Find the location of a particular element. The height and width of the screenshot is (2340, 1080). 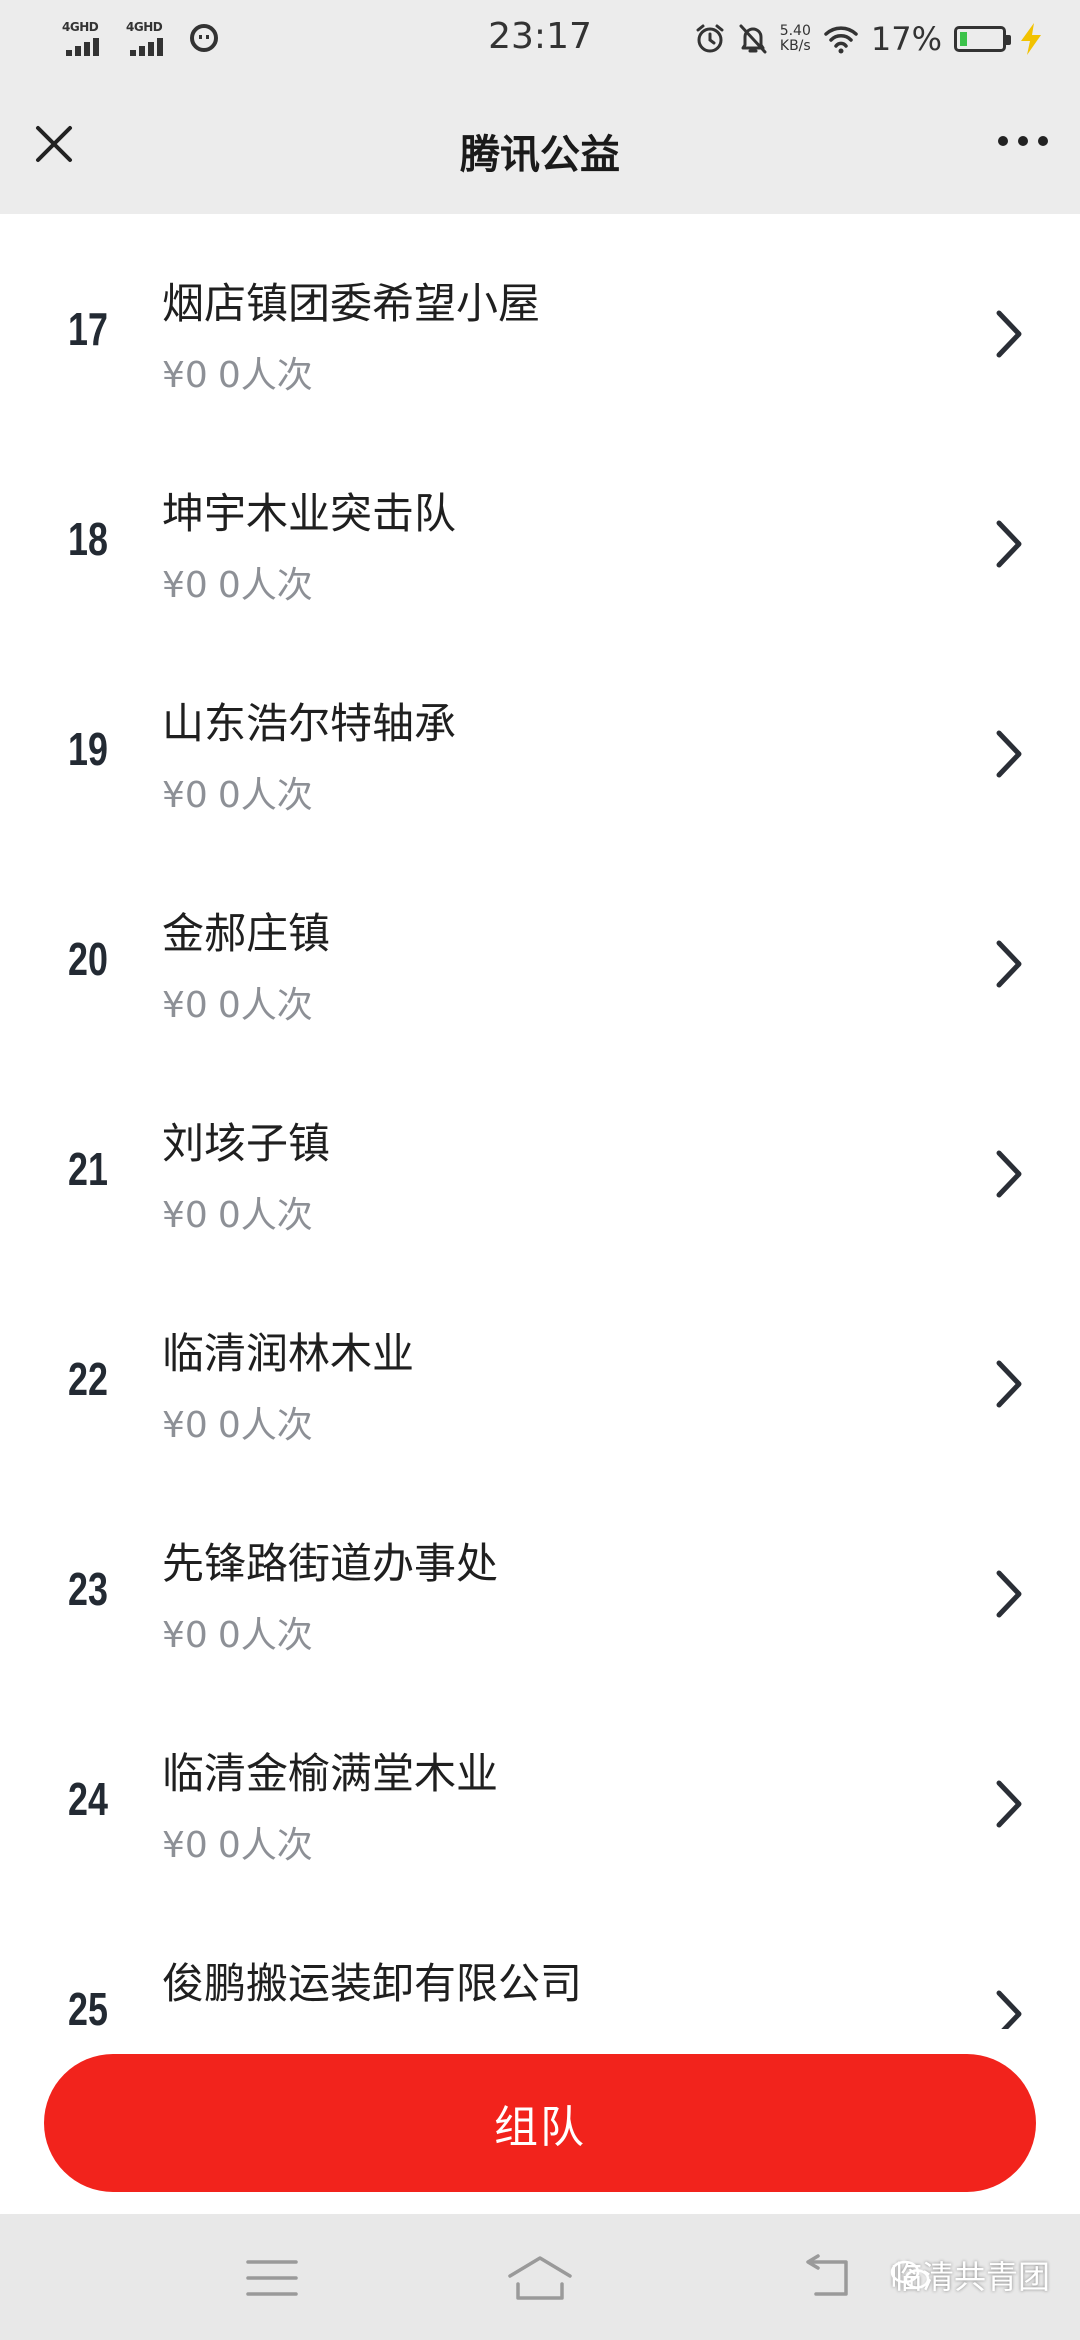

nav-bar: 腾讯公益 is located at coordinates (540, 149).